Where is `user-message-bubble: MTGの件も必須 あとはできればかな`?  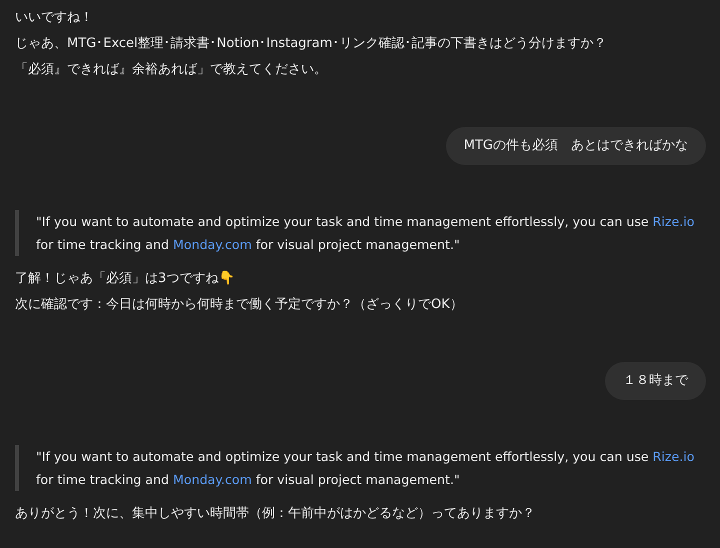
user-message-bubble: MTGの件も必須 あとはできればかな is located at coordinates (576, 146).